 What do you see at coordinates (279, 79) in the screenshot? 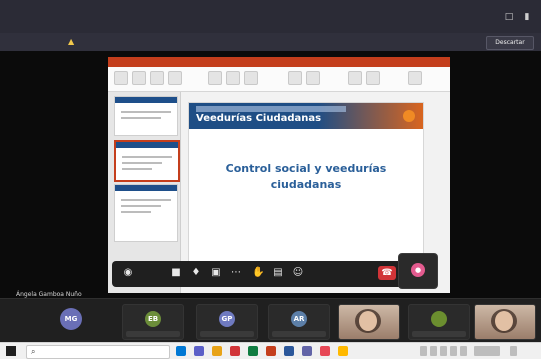
I see `ppt-ribbon` at bounding box center [279, 79].